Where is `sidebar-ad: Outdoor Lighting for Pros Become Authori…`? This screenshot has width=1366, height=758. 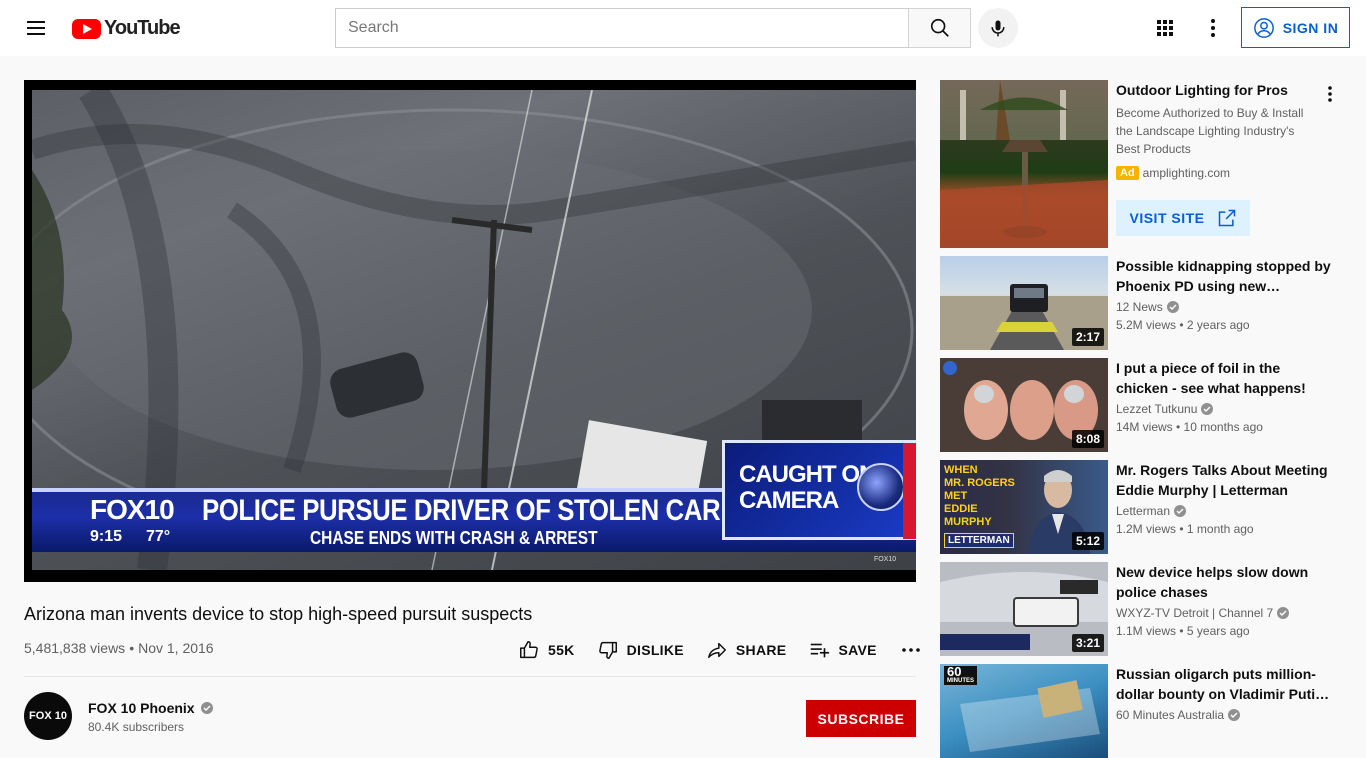 sidebar-ad: Outdoor Lighting for Pros Become Authori… is located at coordinates (1142, 164).